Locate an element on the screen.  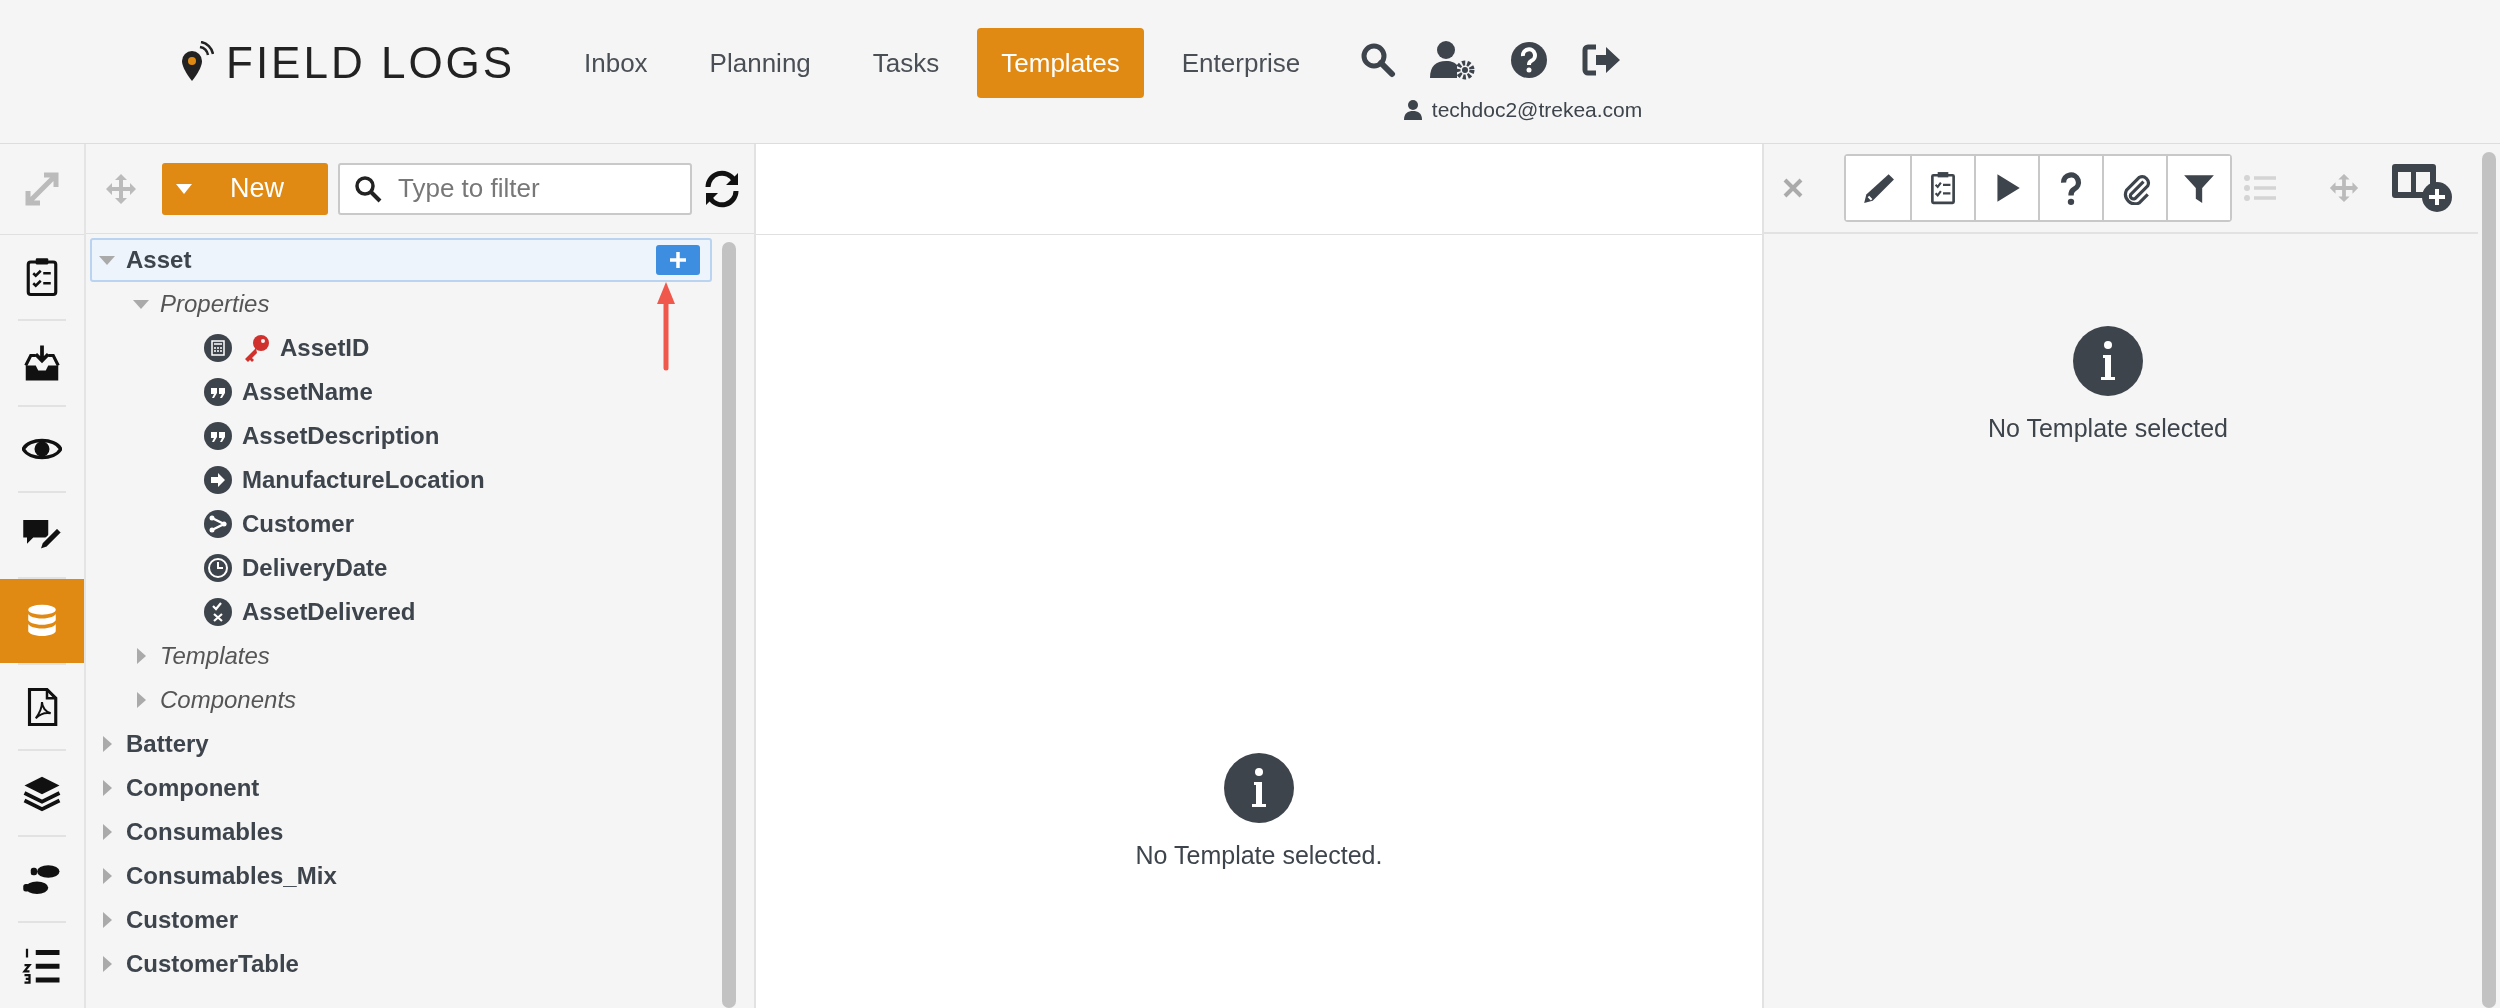
tree-item: Component is located at coordinates (401, 788).